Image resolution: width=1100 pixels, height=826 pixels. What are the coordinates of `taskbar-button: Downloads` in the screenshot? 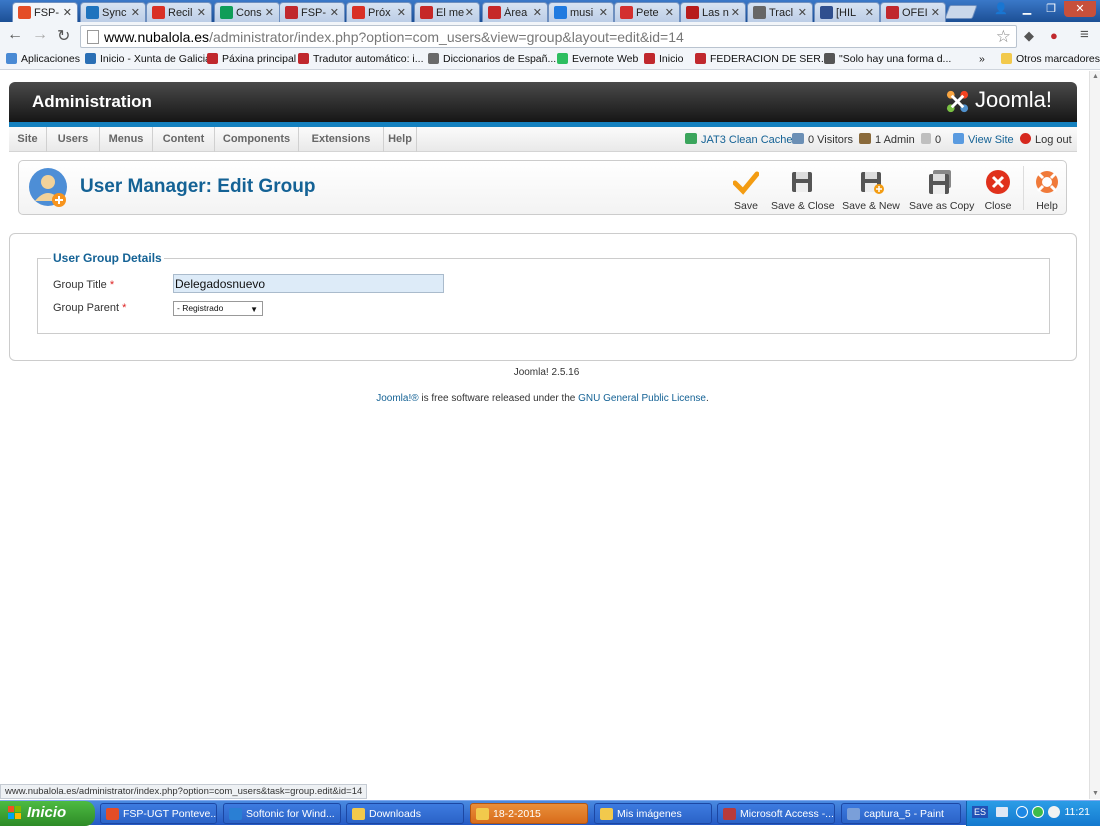 It's located at (405, 813).